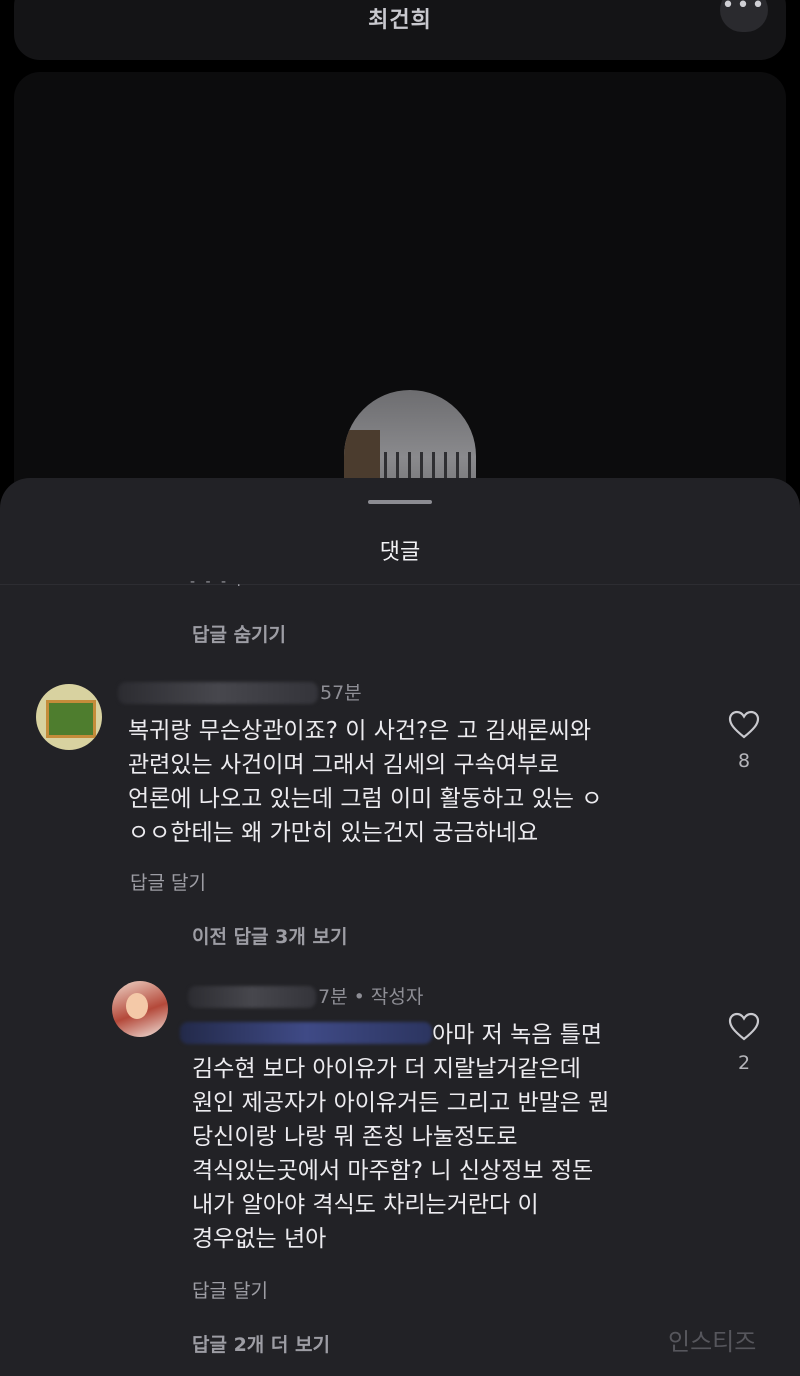 This screenshot has width=800, height=1376. Describe the element at coordinates (400, 502) in the screenshot. I see `drag-handle` at that location.